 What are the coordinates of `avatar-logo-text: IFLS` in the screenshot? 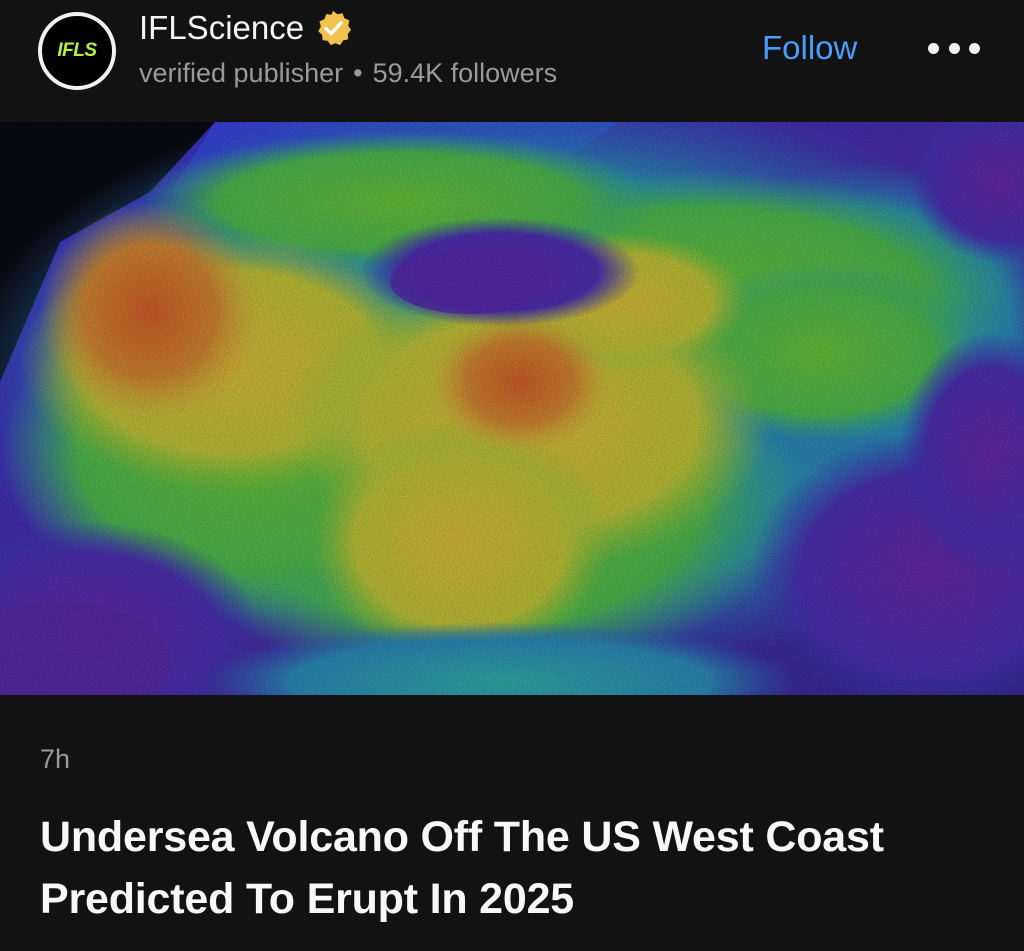 It's located at (77, 50).